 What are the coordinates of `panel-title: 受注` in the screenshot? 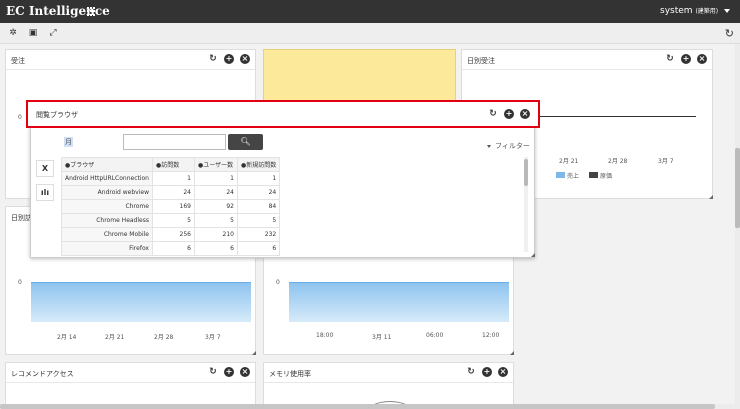 It's located at (18, 61).